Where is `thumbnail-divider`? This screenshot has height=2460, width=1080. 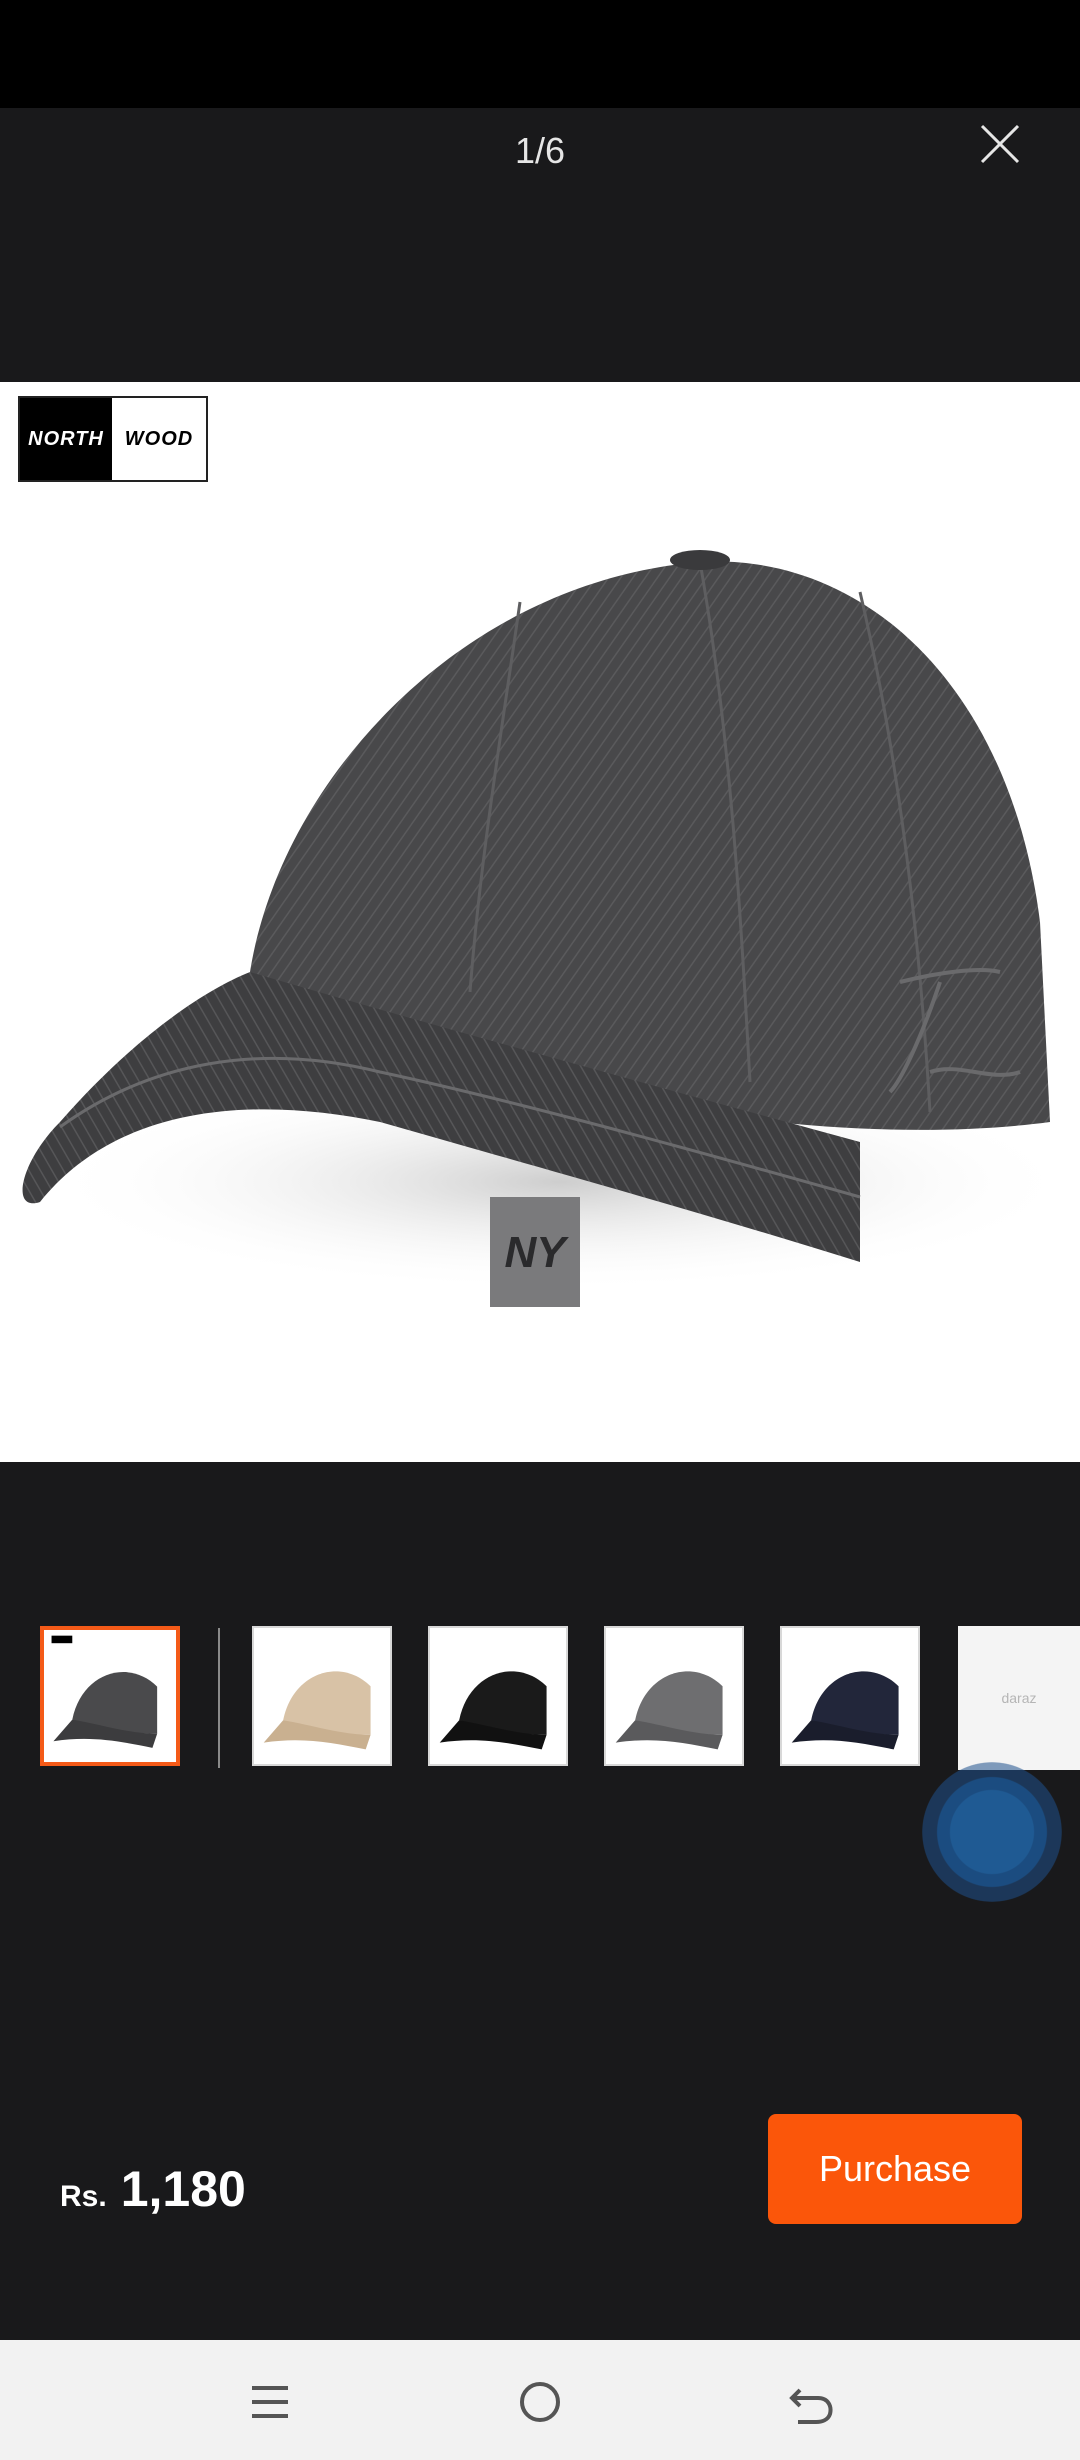
thumbnail-divider is located at coordinates (219, 1698).